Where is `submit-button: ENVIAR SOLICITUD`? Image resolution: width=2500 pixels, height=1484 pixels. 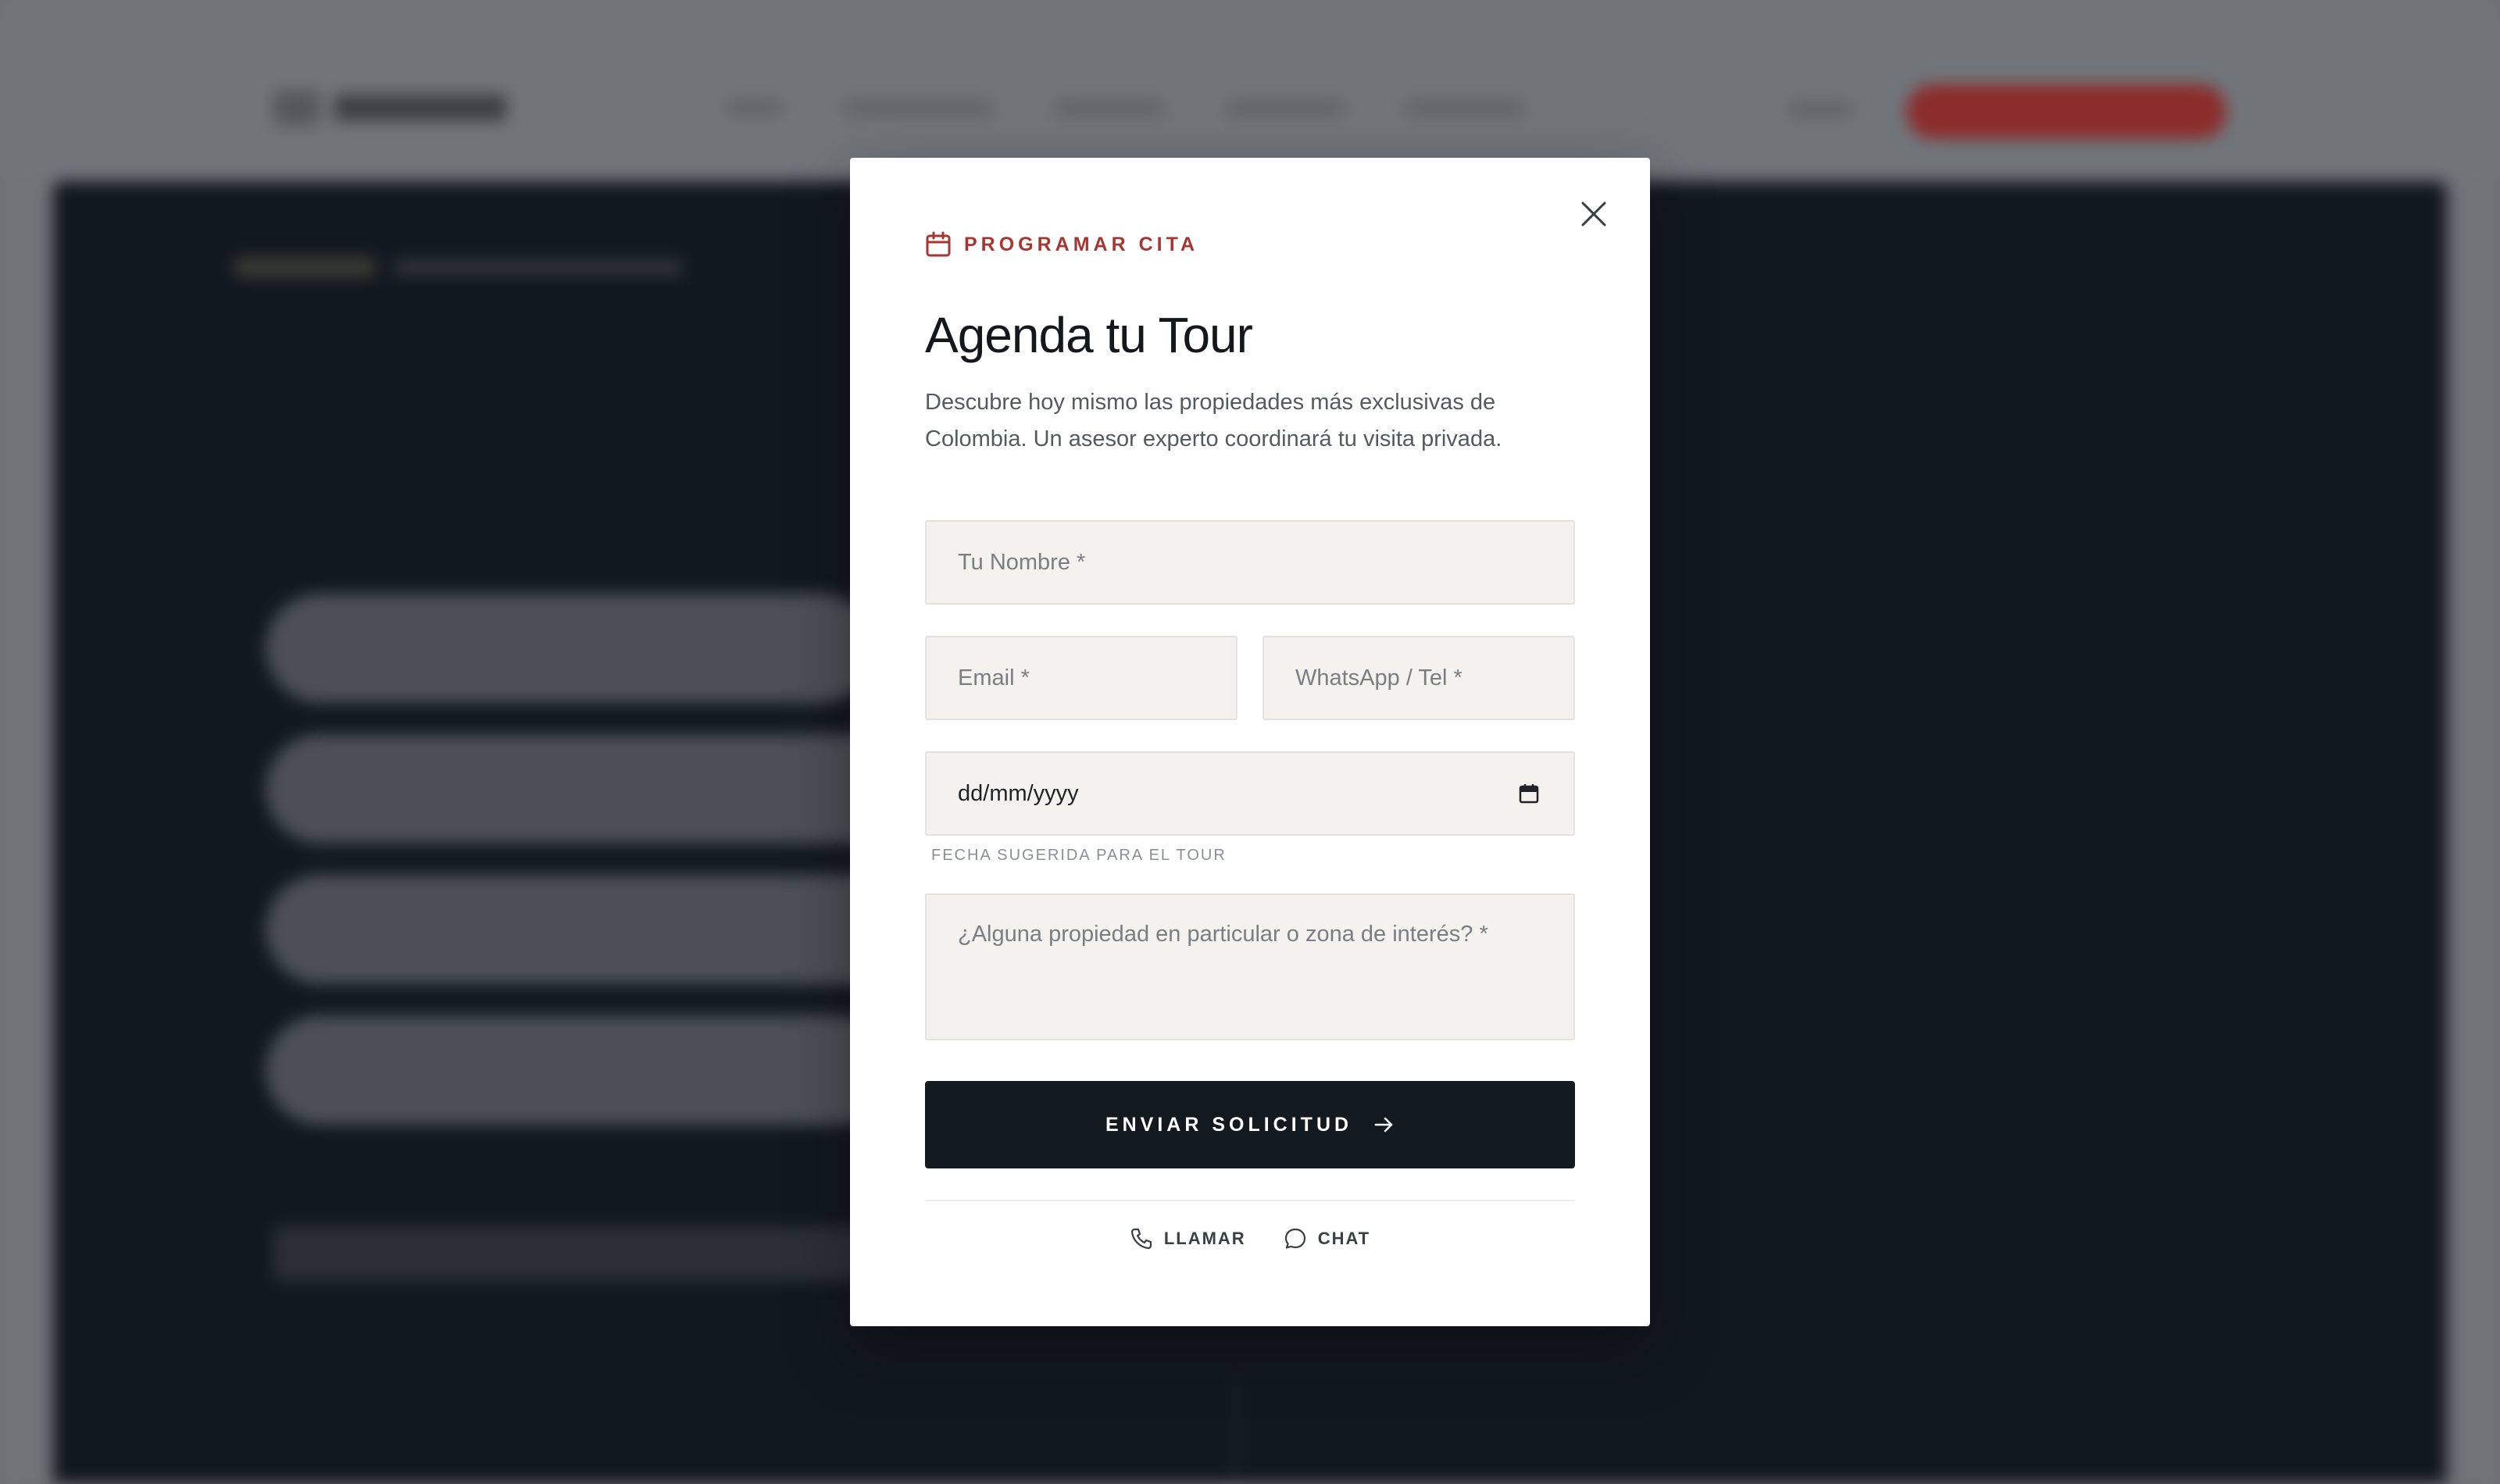
submit-button: ENVIAR SOLICITUD is located at coordinates (1250, 1124).